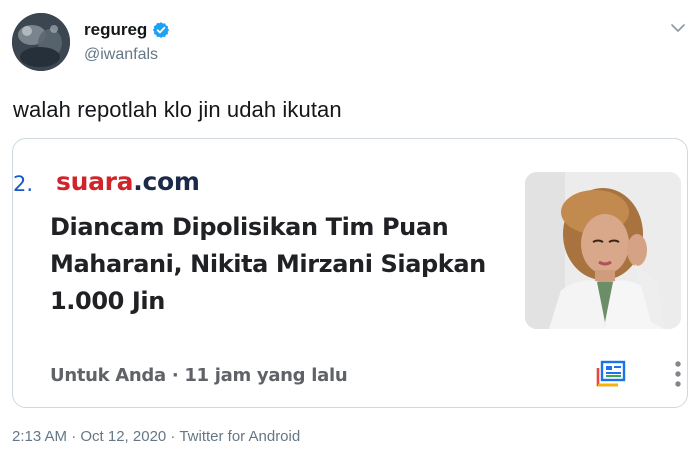 The image size is (700, 456). I want to click on headline-line-3: 1.000 Jin, so click(107, 301).